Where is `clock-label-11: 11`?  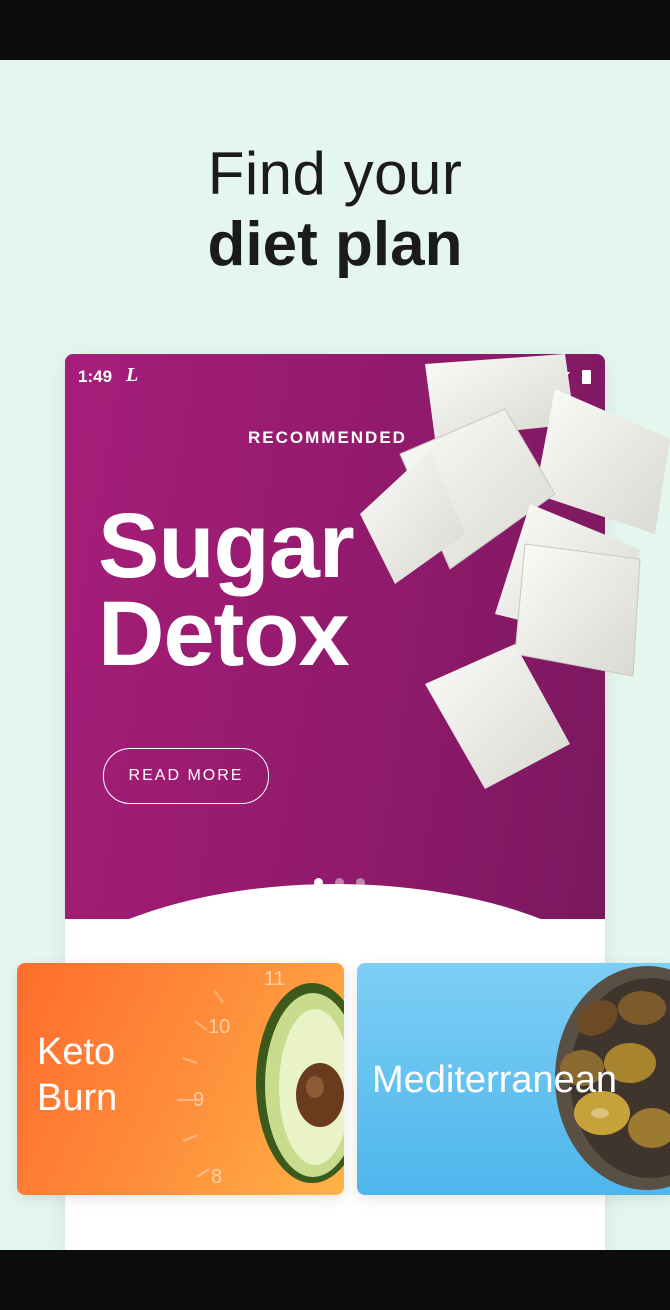 clock-label-11: 11 is located at coordinates (274, 979).